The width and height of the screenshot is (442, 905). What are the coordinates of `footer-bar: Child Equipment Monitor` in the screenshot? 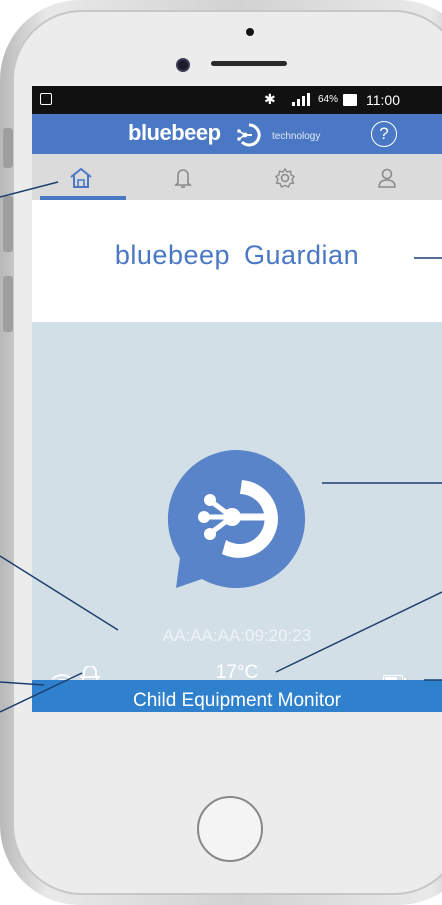 It's located at (237, 696).